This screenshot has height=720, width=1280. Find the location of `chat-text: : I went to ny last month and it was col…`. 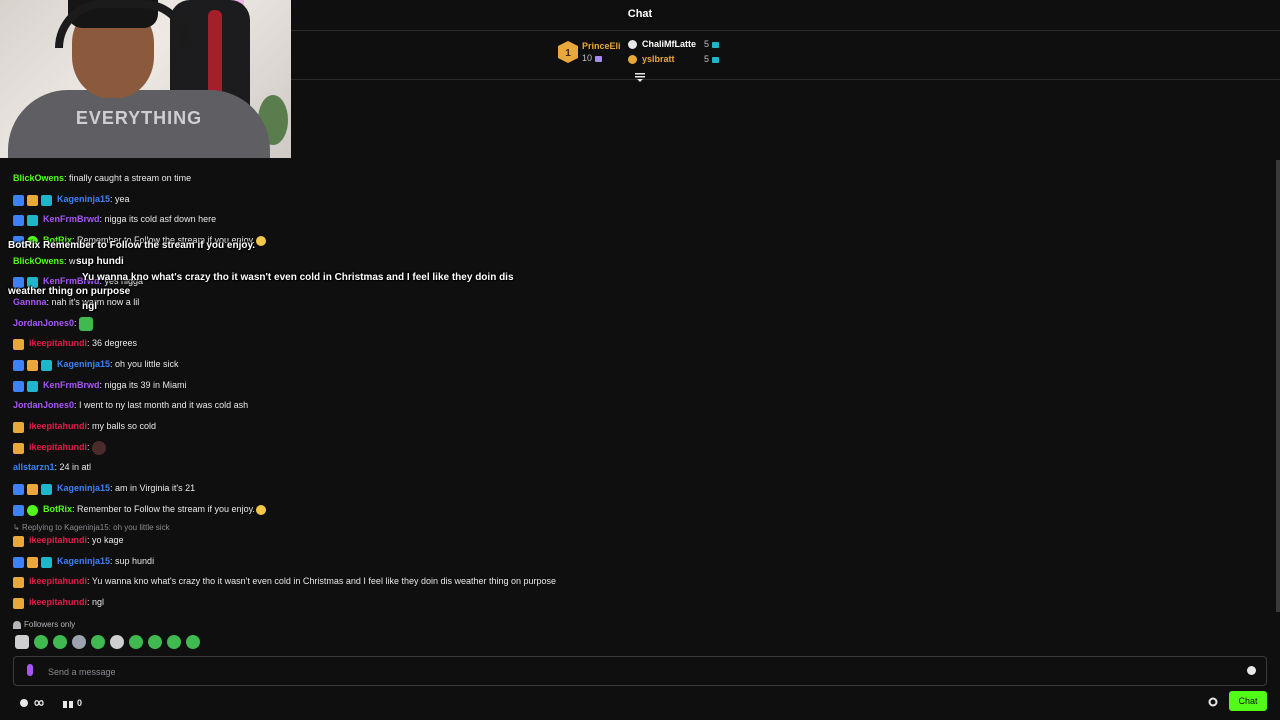

chat-text: : I went to ny last month and it was col… is located at coordinates (161, 405).